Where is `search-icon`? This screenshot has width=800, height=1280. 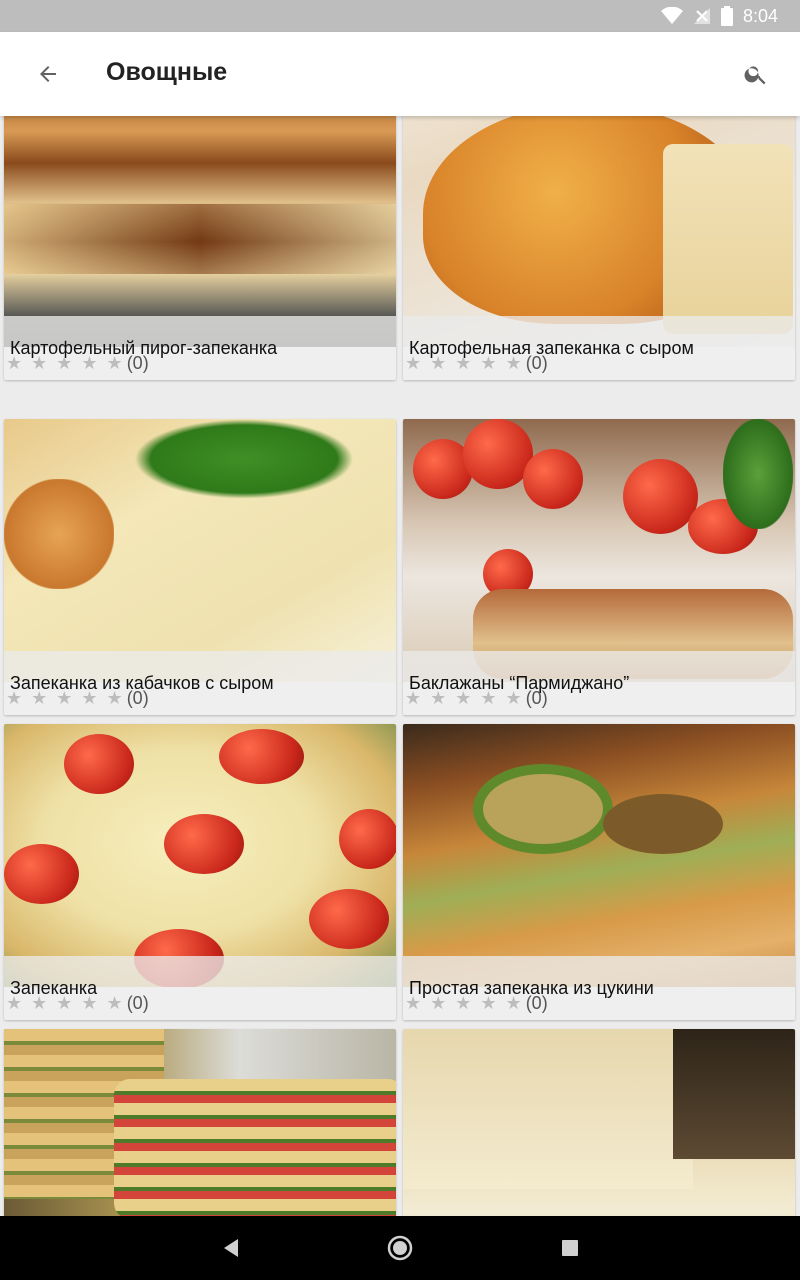
search-icon is located at coordinates (755, 75).